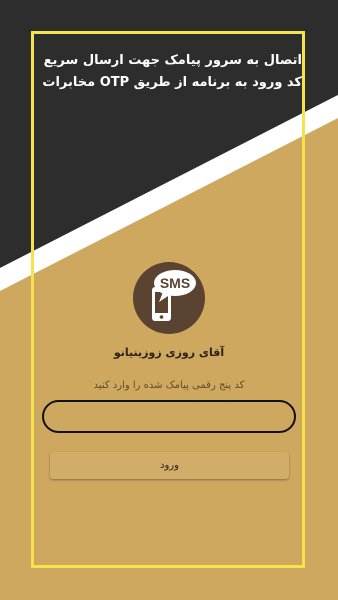  Describe the element at coordinates (169, 416) in the screenshot. I see `verification-code-input` at that location.